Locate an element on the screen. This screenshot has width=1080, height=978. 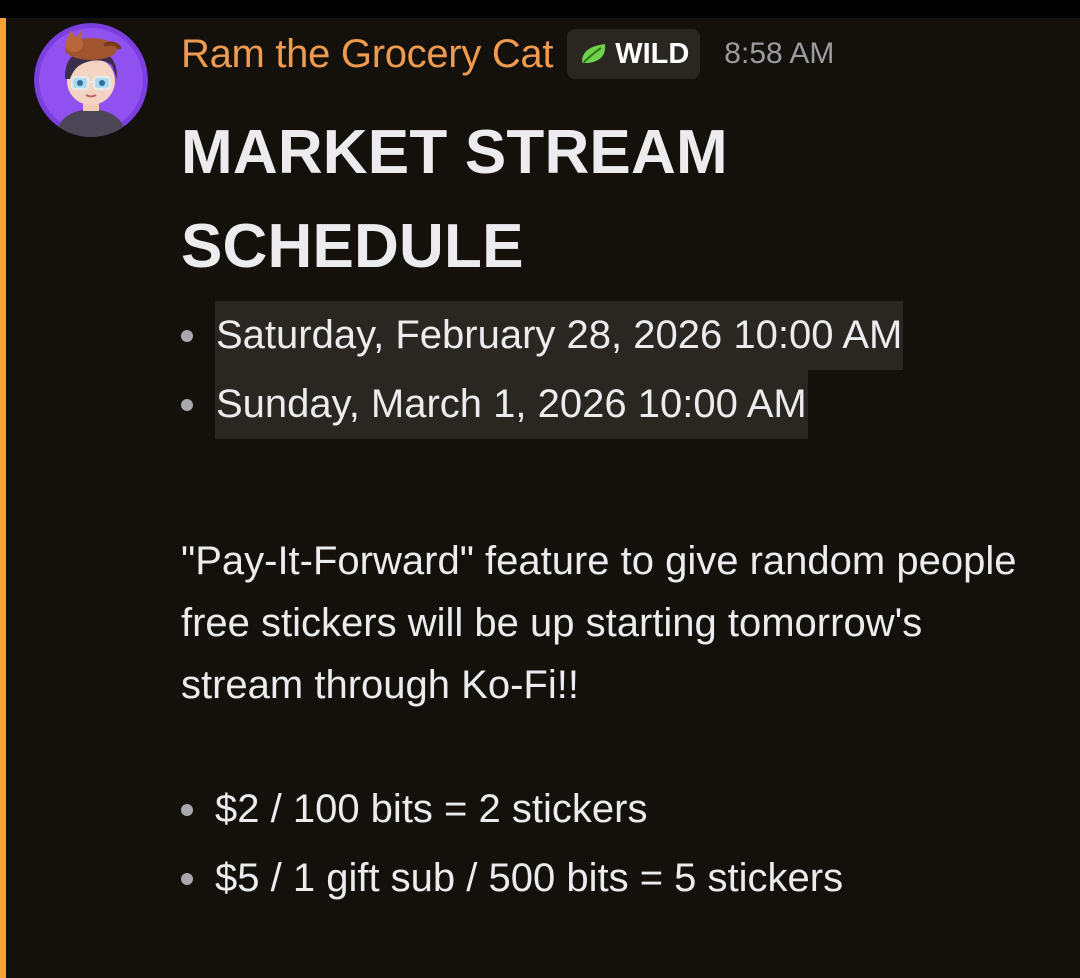
message-header: Ram the Grocery Cat WILD 8:58 AM is located at coordinates (507, 54).